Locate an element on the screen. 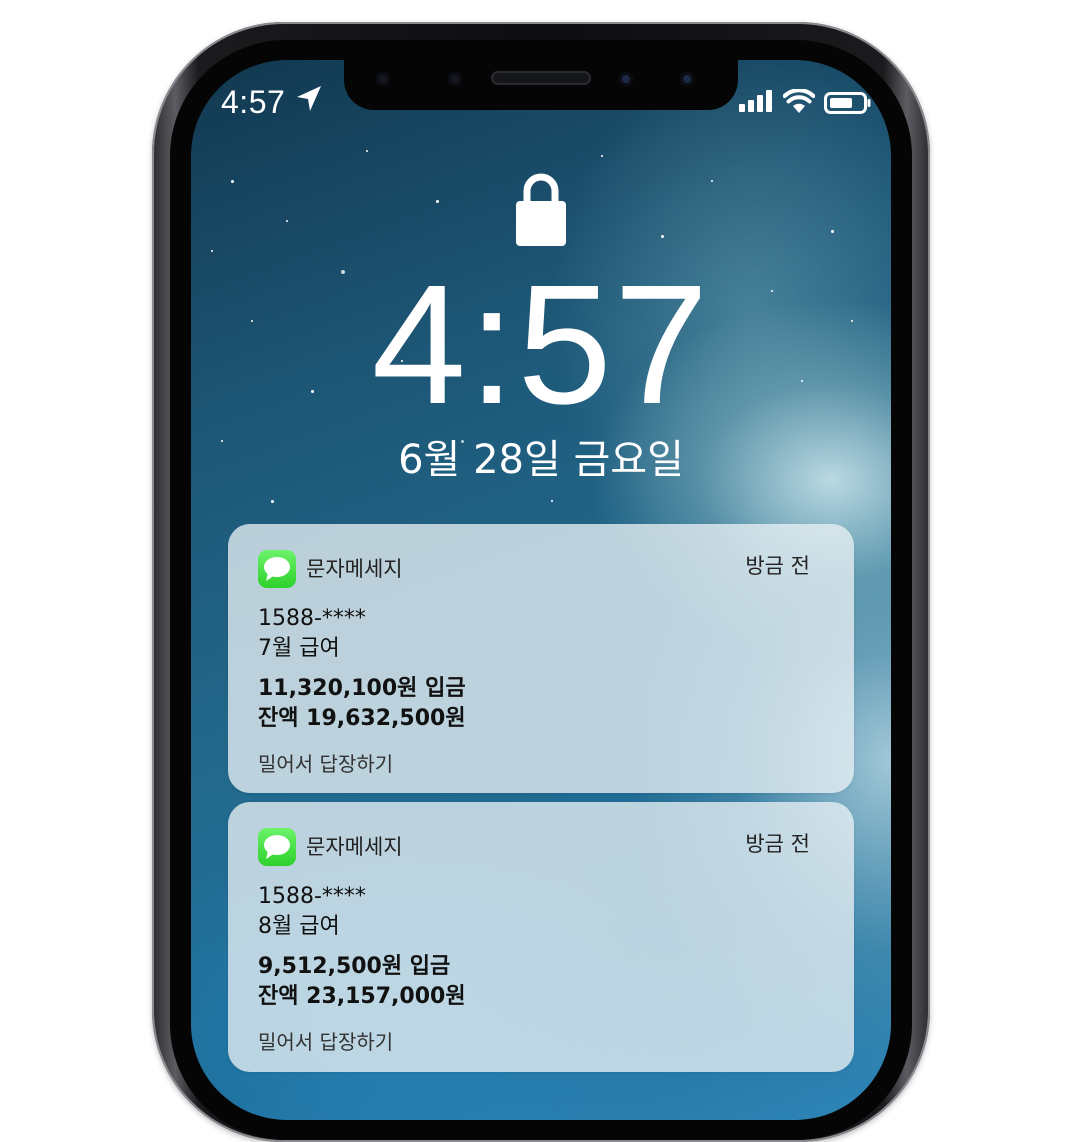 The image size is (1080, 1142). notification-deposit: 9,512,500원 입금 is located at coordinates (354, 966).